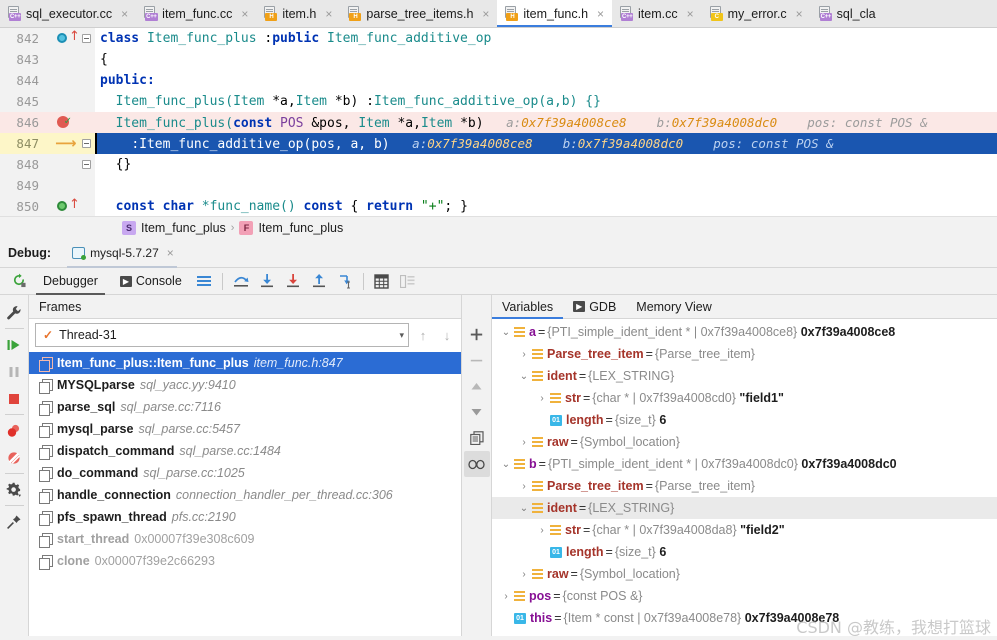 Image resolution: width=997 pixels, height=640 pixels. What do you see at coordinates (14, 344) in the screenshot?
I see `resume-program-icon` at bounding box center [14, 344].